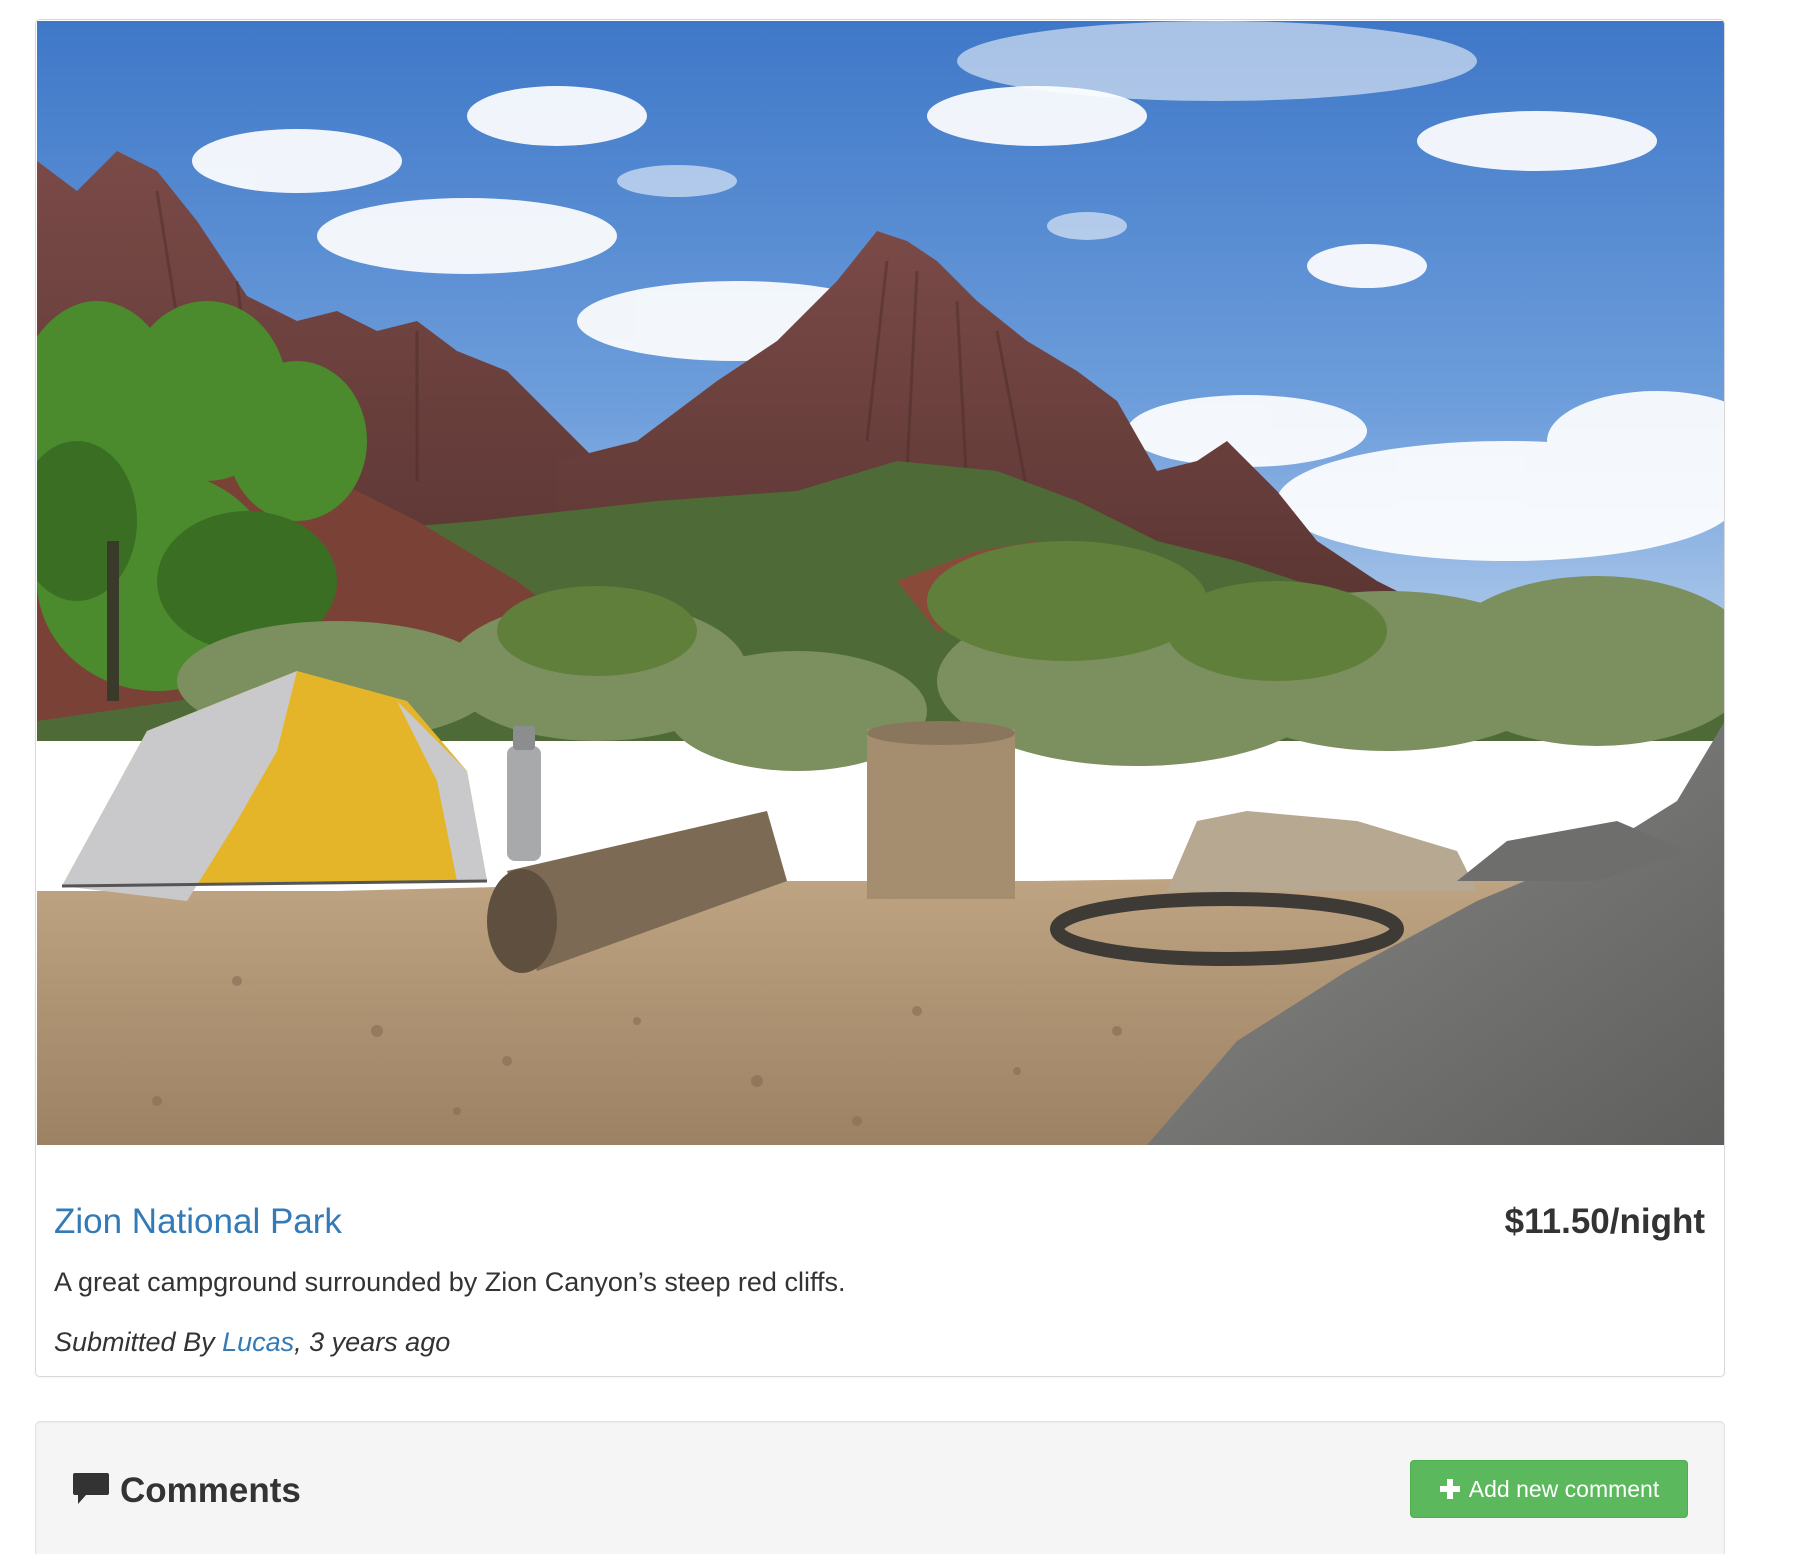 Image resolution: width=1804 pixels, height=1554 pixels. Describe the element at coordinates (198, 1222) in the screenshot. I see `campground-title-link: Zion National Park` at that location.